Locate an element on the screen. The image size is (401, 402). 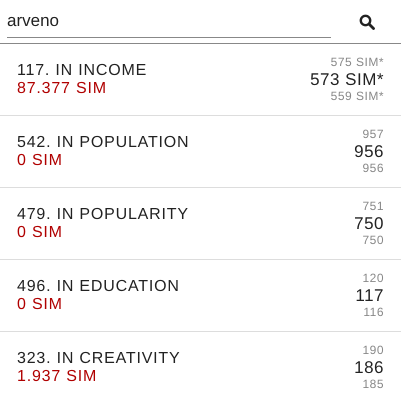
below-score: 116 is located at coordinates (373, 312).